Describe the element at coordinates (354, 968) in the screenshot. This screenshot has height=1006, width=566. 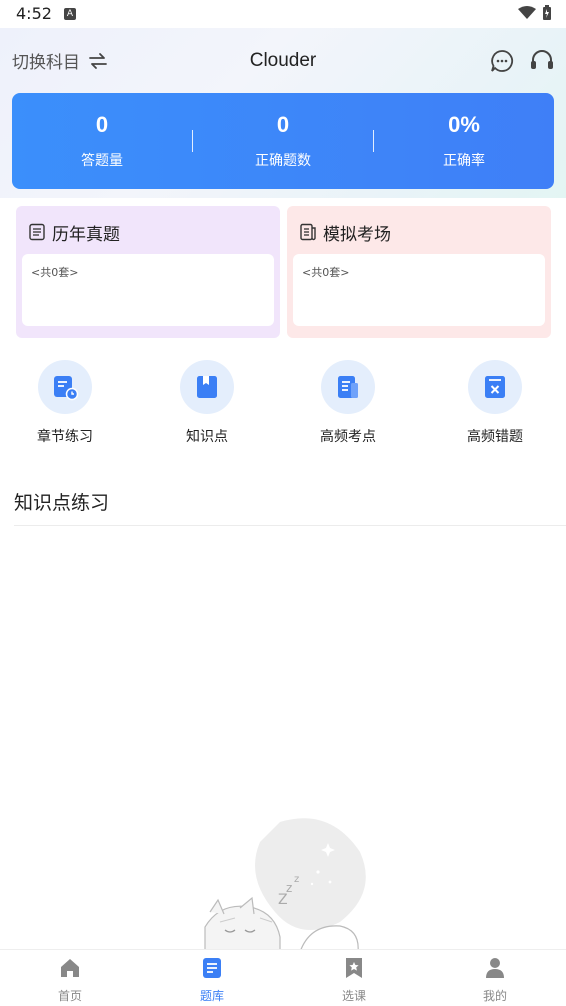
I see `bookmark-star-icon` at that location.